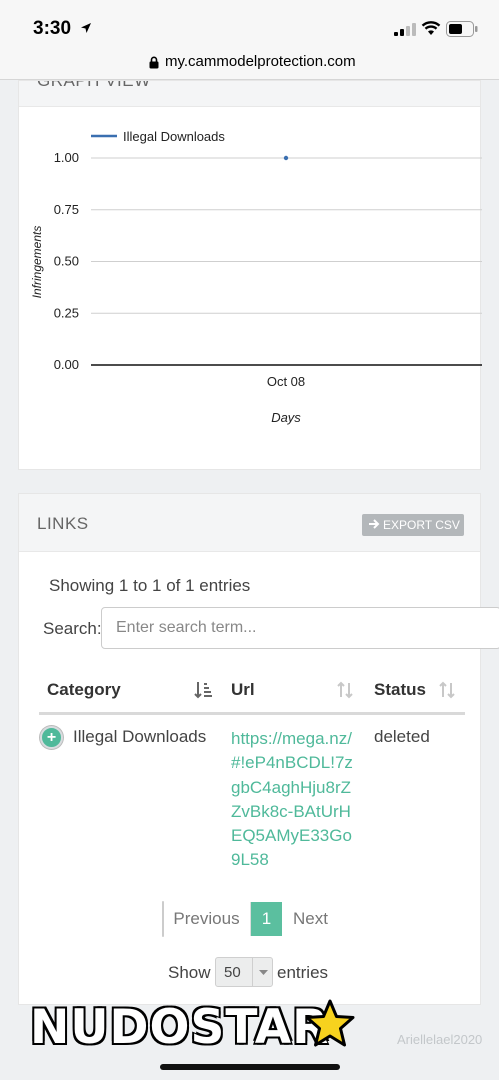  Describe the element at coordinates (462, 29) in the screenshot. I see `battery-icon` at that location.